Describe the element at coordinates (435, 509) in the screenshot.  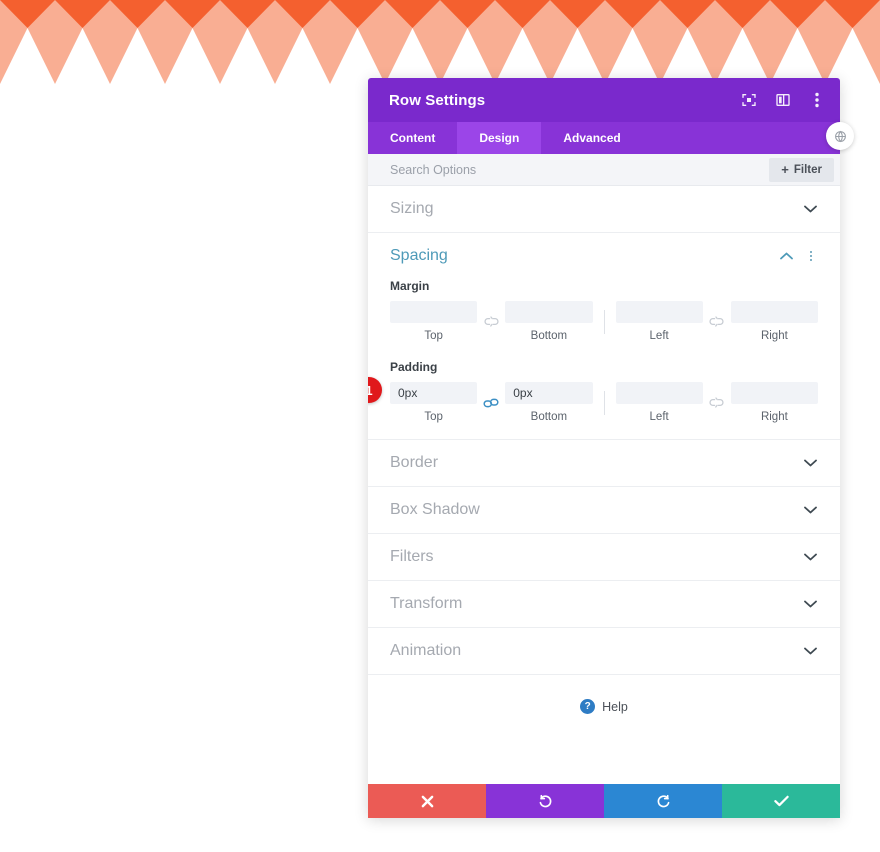
I see `section-box-shadow-title: Box Shadow` at that location.